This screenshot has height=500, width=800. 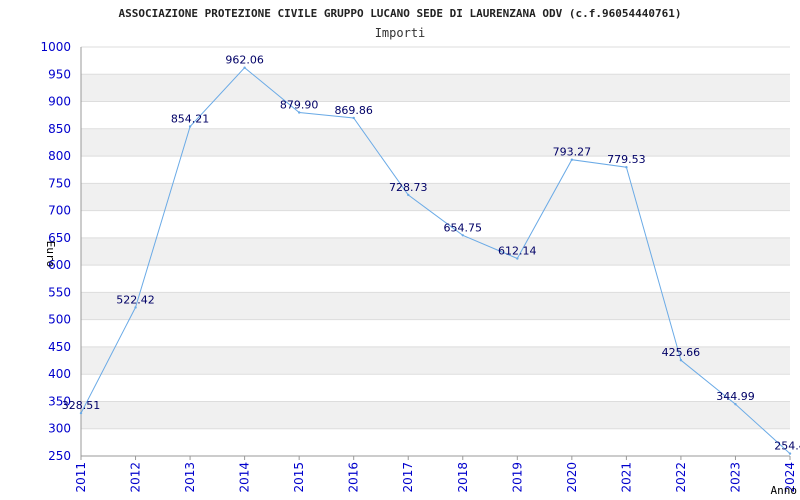 What do you see at coordinates (81, 477) in the screenshot?
I see `x-tick-label: 2011` at bounding box center [81, 477].